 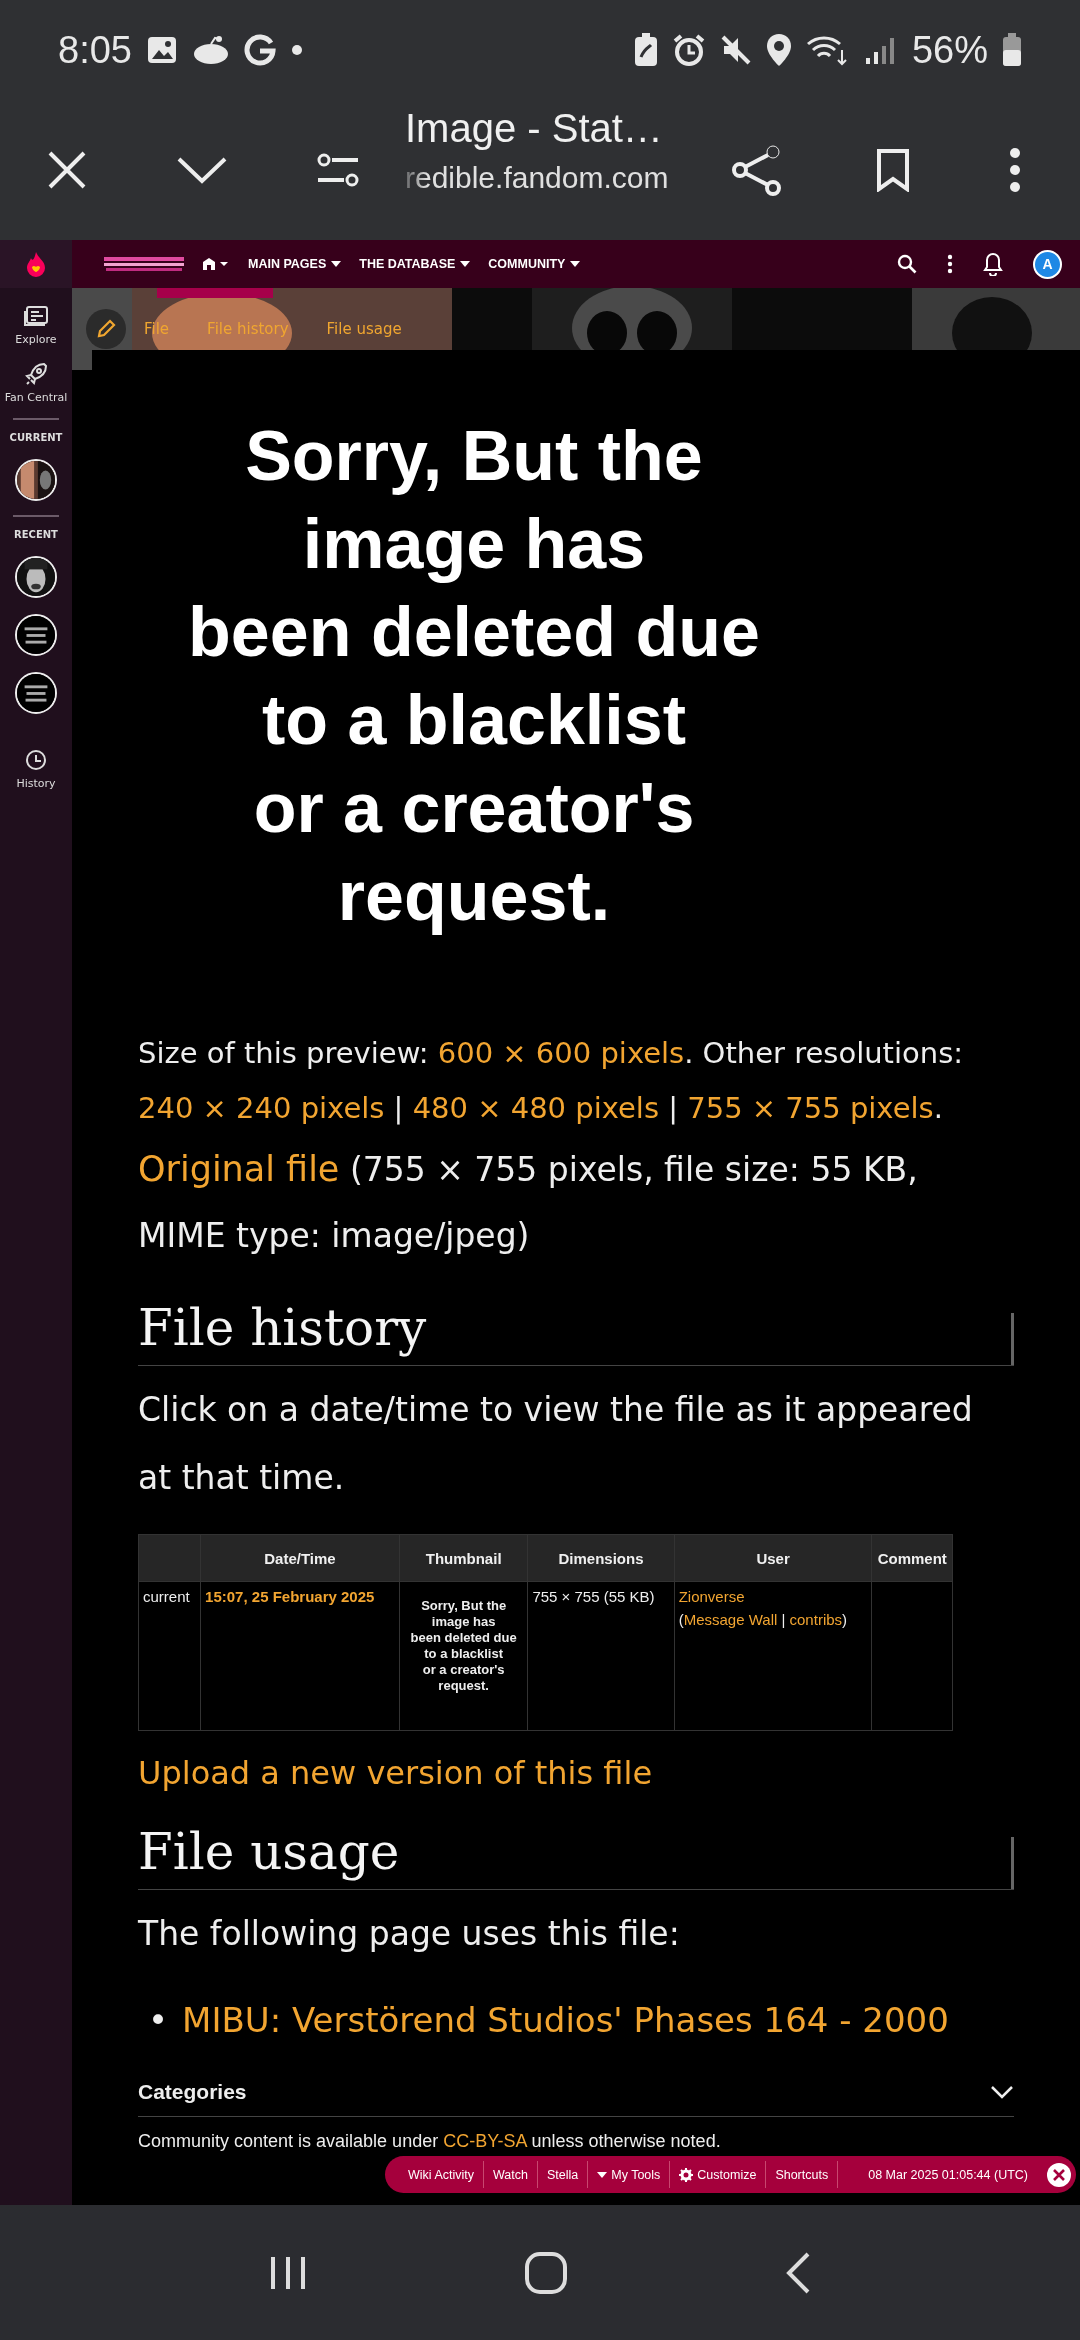 What do you see at coordinates (36, 534) in the screenshot?
I see `section-label: RECENT` at bounding box center [36, 534].